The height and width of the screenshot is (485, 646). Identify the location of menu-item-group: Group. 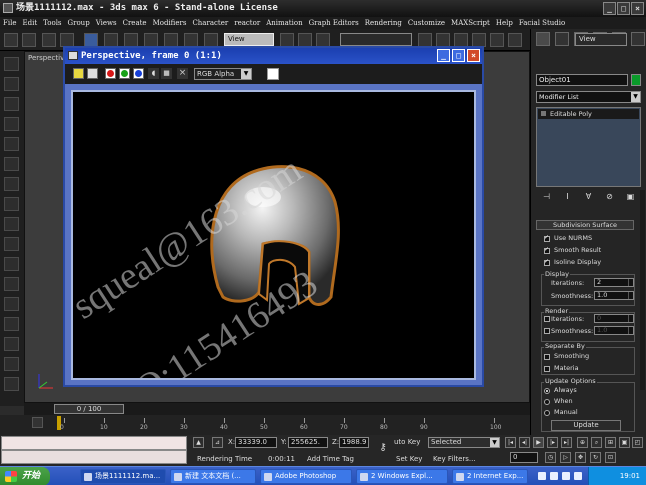
(79, 23).